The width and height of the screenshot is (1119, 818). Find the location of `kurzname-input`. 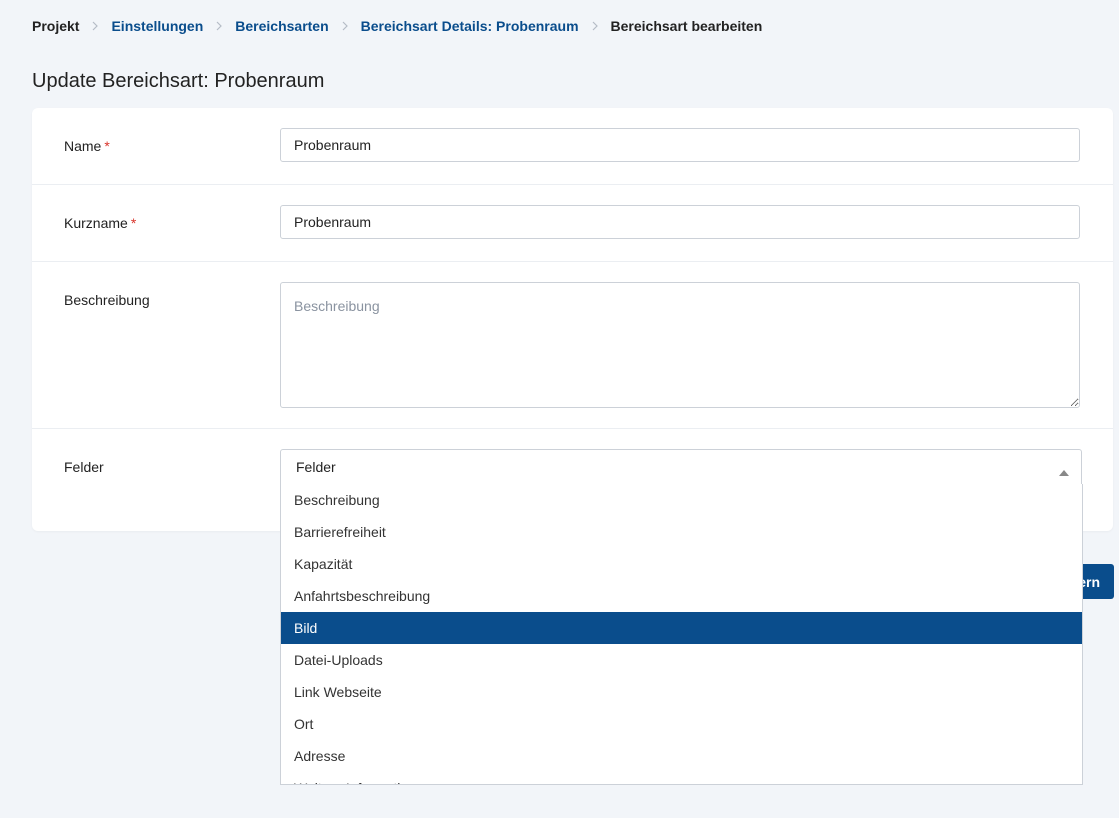

kurzname-input is located at coordinates (680, 222).